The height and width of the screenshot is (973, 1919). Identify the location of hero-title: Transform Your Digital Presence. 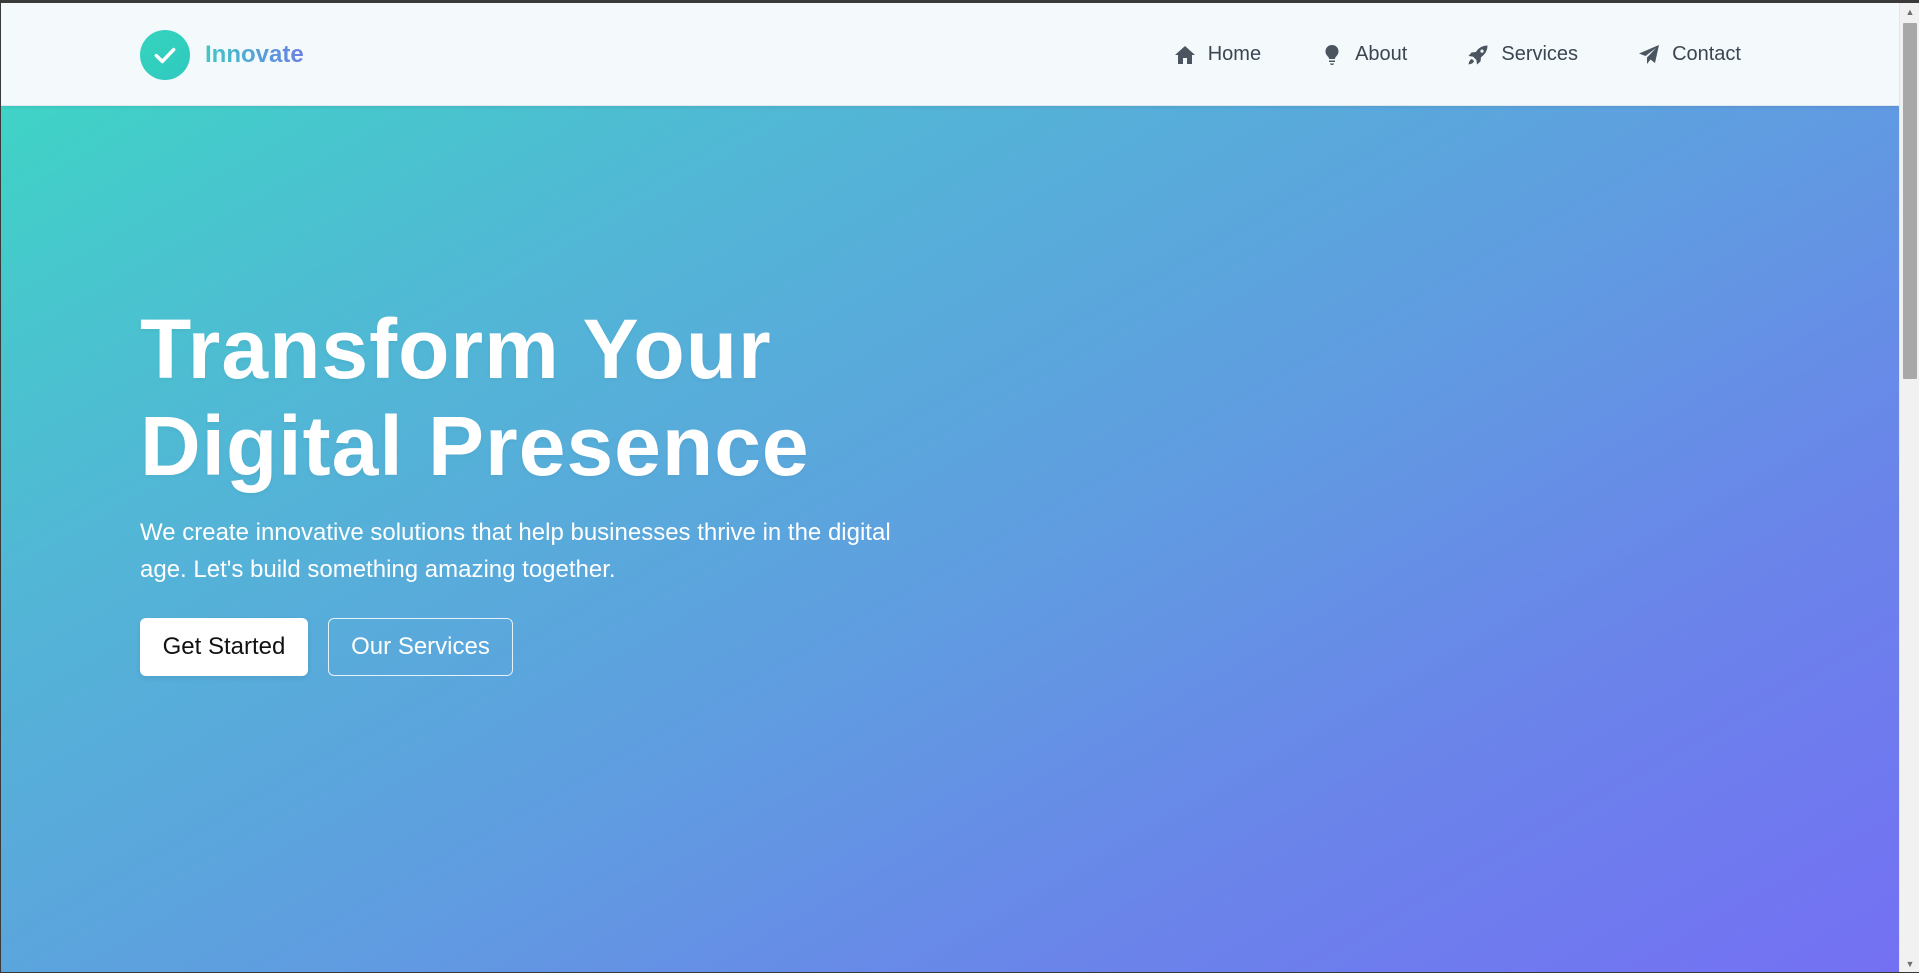
(590, 398).